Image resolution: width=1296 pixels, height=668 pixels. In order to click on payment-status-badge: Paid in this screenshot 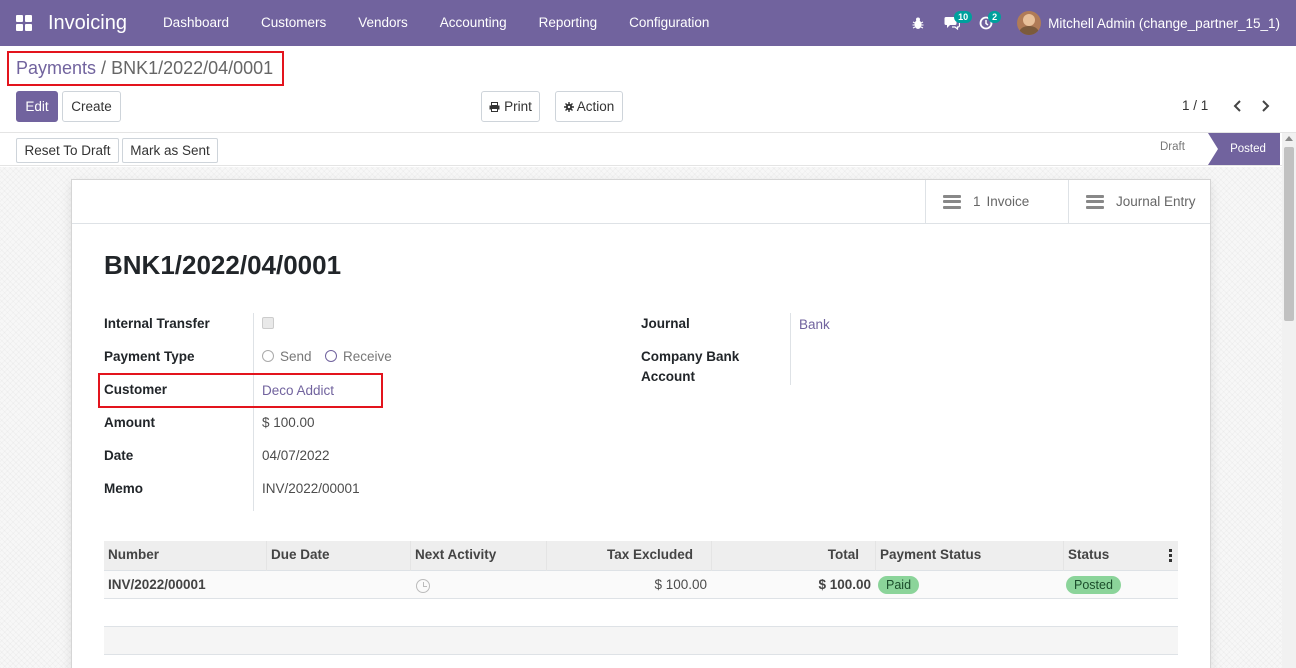, I will do `click(899, 585)`.